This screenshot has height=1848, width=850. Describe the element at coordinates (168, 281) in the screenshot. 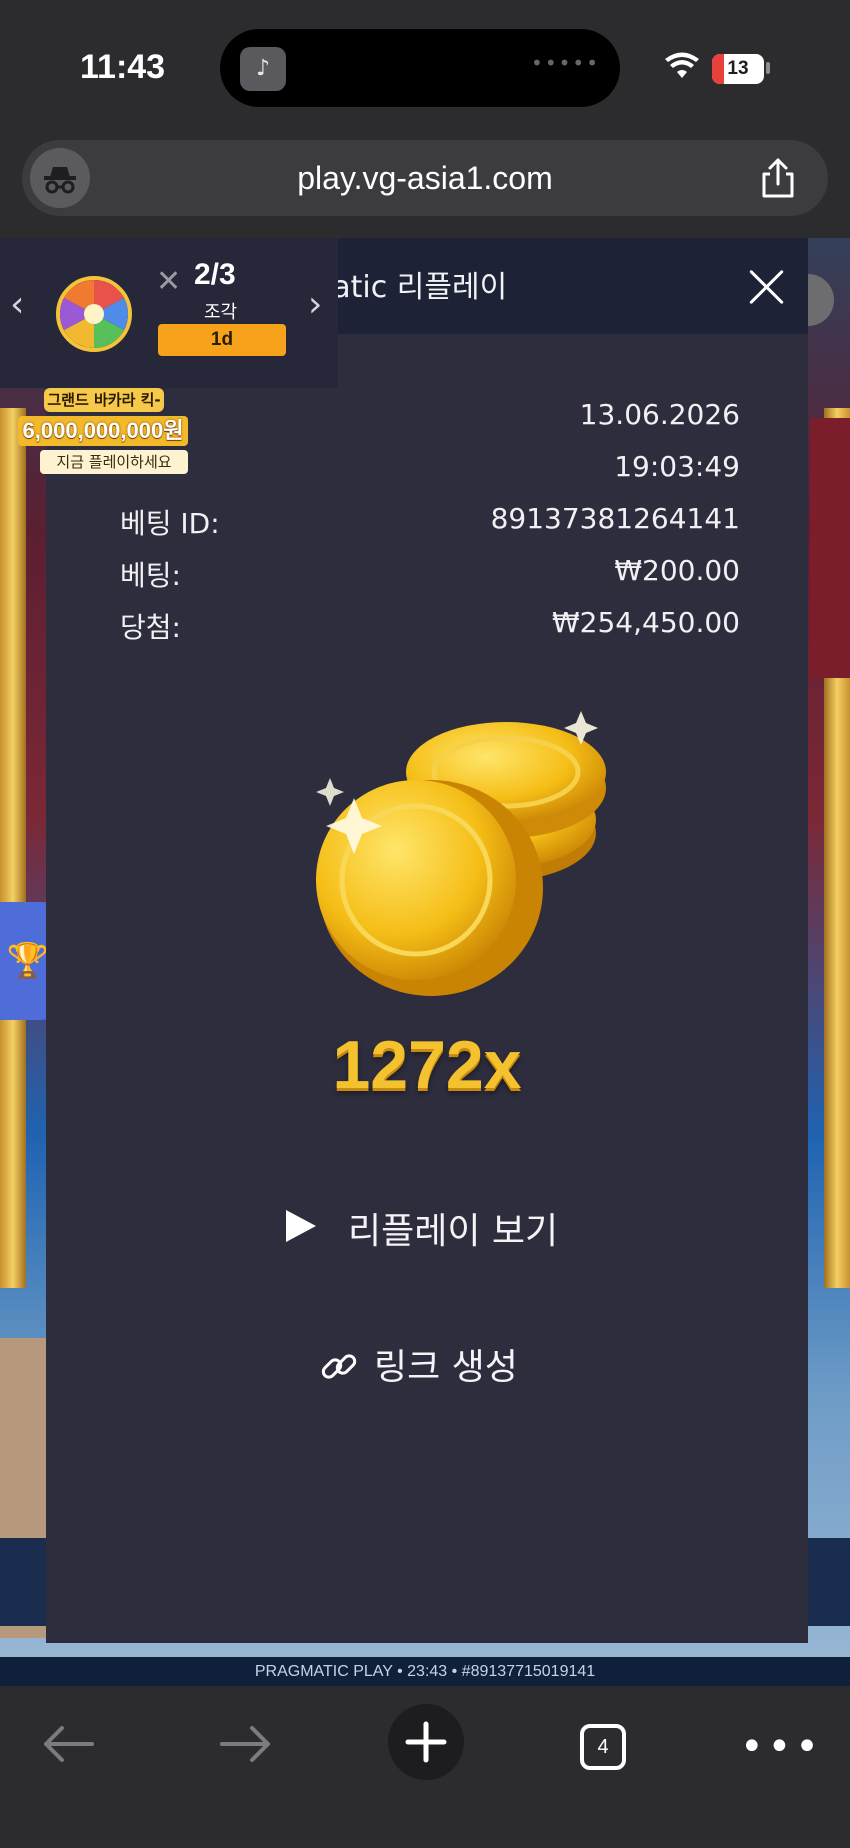

I see `widget-close-icon: ✕` at that location.